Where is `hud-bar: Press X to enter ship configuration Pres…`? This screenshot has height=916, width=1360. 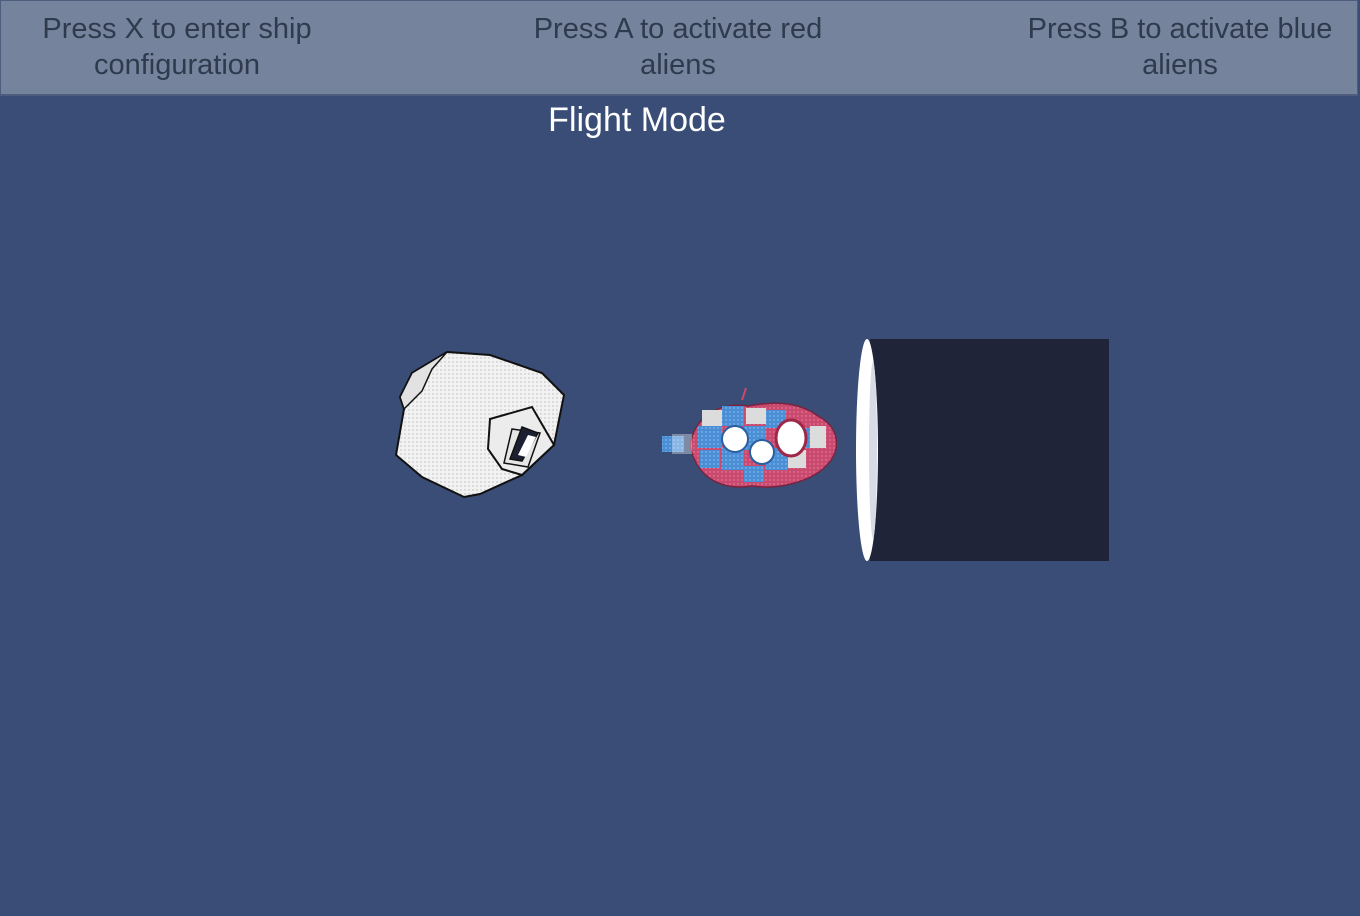
hud-bar: Press X to enter ship configuration Pres… is located at coordinates (679, 48).